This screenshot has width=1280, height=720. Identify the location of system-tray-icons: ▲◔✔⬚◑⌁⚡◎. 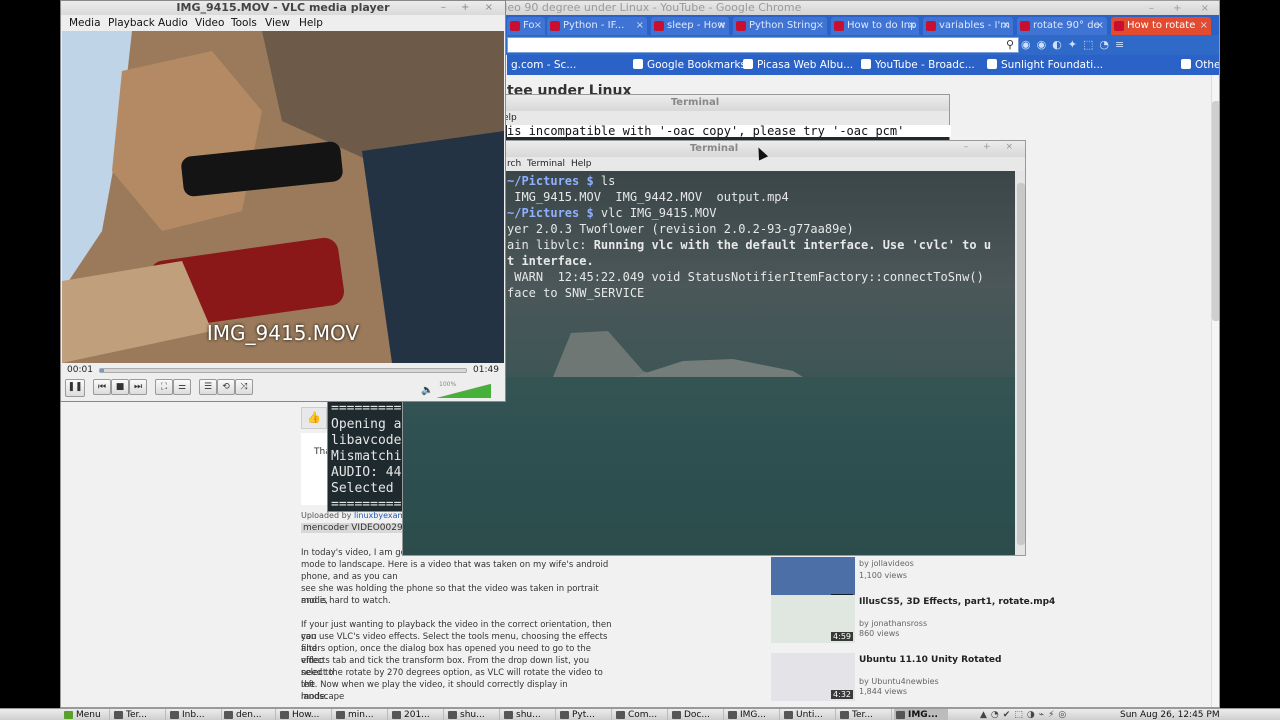
(1045, 714).